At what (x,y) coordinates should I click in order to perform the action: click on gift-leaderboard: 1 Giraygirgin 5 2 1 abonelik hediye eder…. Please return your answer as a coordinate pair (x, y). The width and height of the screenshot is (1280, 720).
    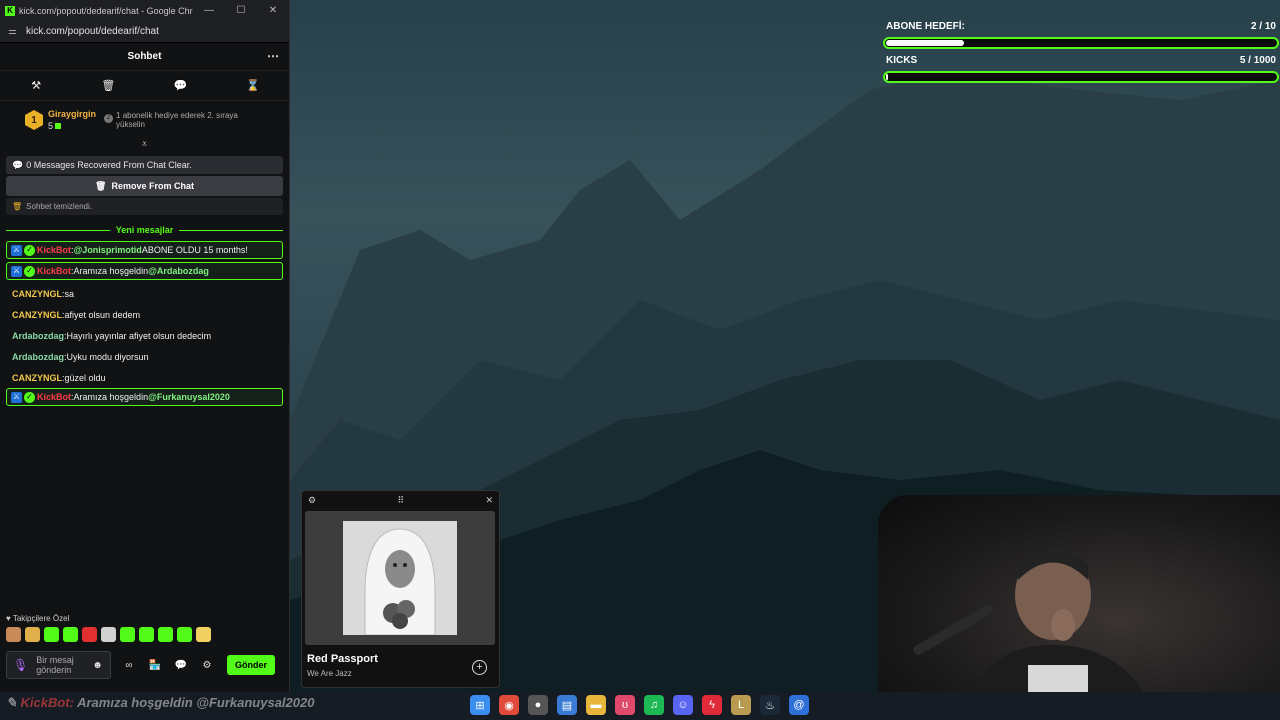
    Looking at the image, I should click on (144, 120).